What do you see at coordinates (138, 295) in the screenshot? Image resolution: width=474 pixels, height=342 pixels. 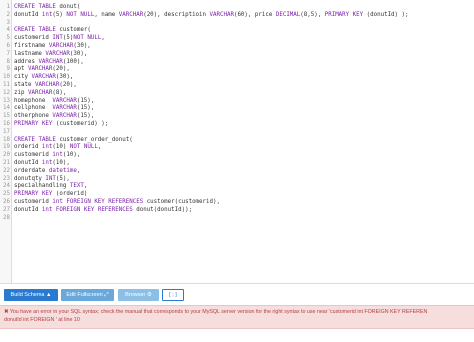 I see `browser-button: Browser ⚙` at bounding box center [138, 295].